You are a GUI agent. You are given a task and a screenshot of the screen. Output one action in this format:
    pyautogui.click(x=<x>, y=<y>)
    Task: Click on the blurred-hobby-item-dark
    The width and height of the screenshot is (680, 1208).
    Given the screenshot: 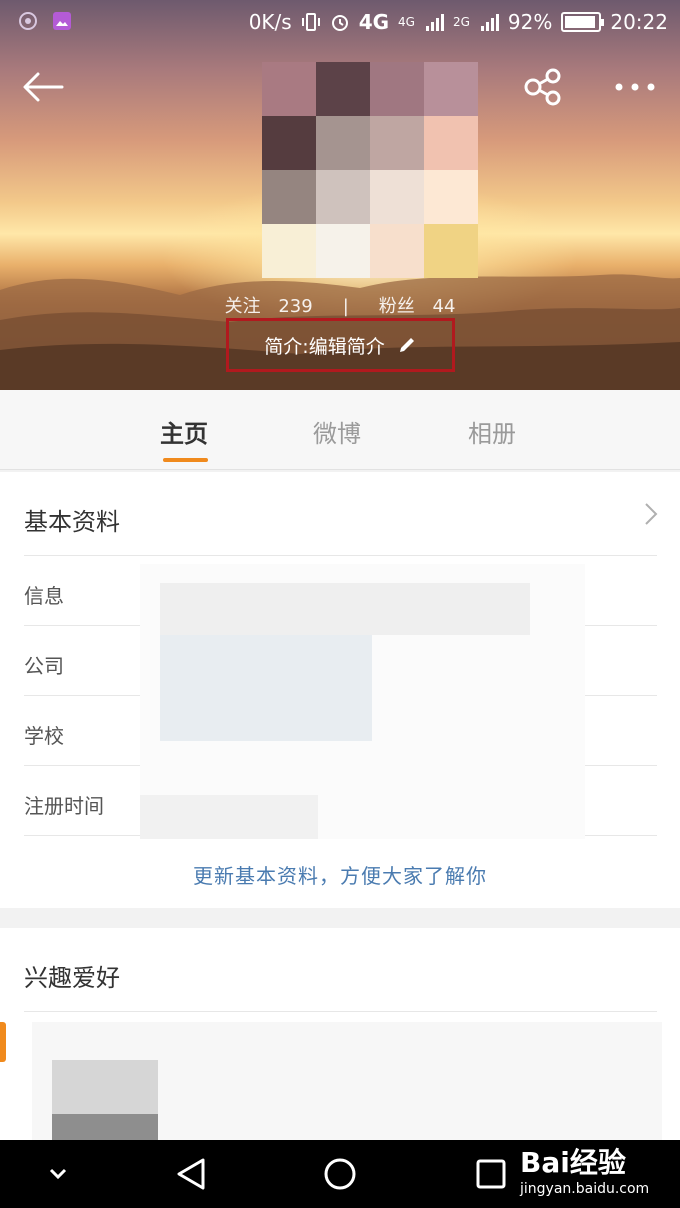 What is the action you would take?
    pyautogui.click(x=105, y=1128)
    